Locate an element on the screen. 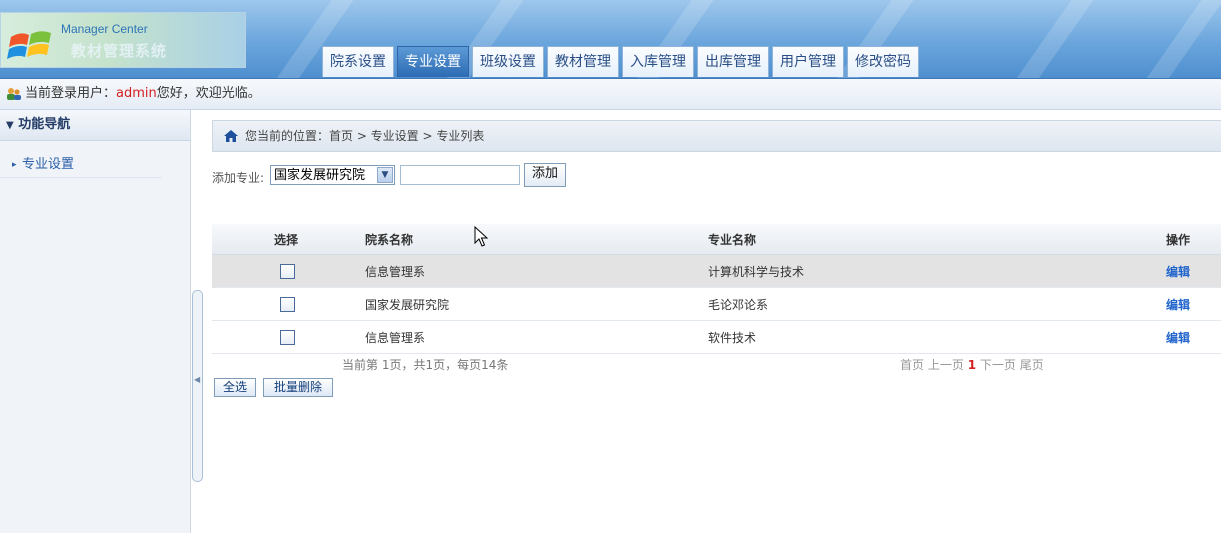 Image resolution: width=1221 pixels, height=533 pixels. sidebar-heading: ▼ 功能导航 is located at coordinates (95, 125).